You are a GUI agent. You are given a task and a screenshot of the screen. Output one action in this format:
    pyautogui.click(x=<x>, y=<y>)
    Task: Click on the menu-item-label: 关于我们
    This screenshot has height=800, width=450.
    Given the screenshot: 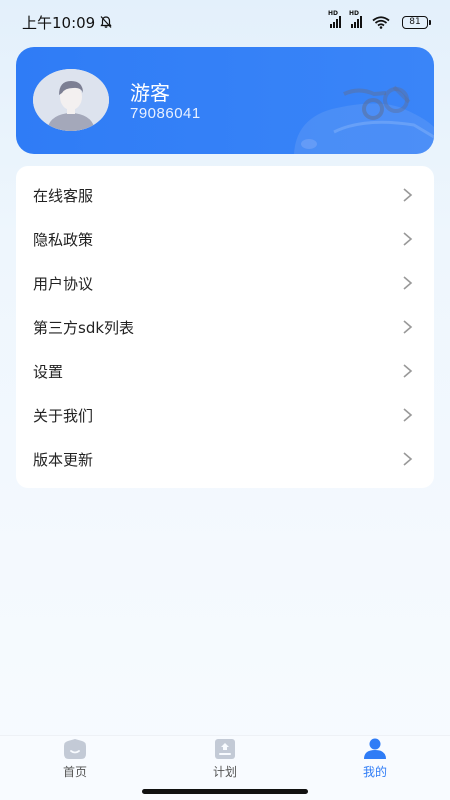 What is the action you would take?
    pyautogui.click(x=63, y=415)
    